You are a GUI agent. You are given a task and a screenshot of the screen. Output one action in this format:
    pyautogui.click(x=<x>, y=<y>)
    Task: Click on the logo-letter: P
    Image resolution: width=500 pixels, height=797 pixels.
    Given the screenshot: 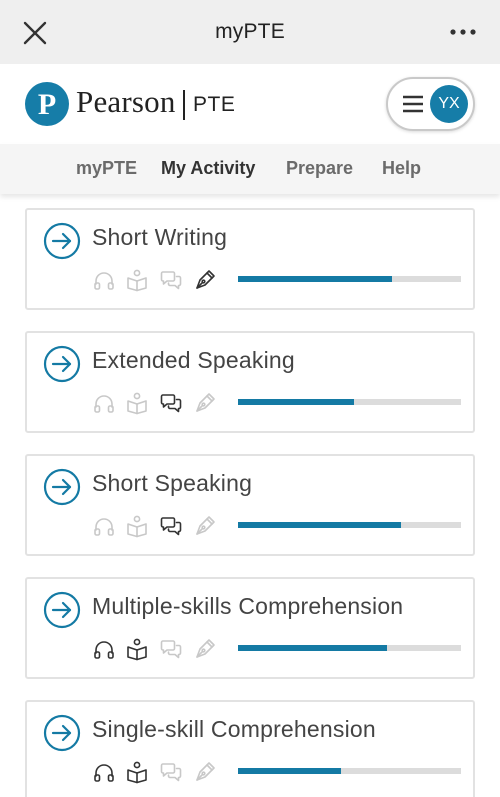 What is the action you would take?
    pyautogui.click(x=47, y=104)
    